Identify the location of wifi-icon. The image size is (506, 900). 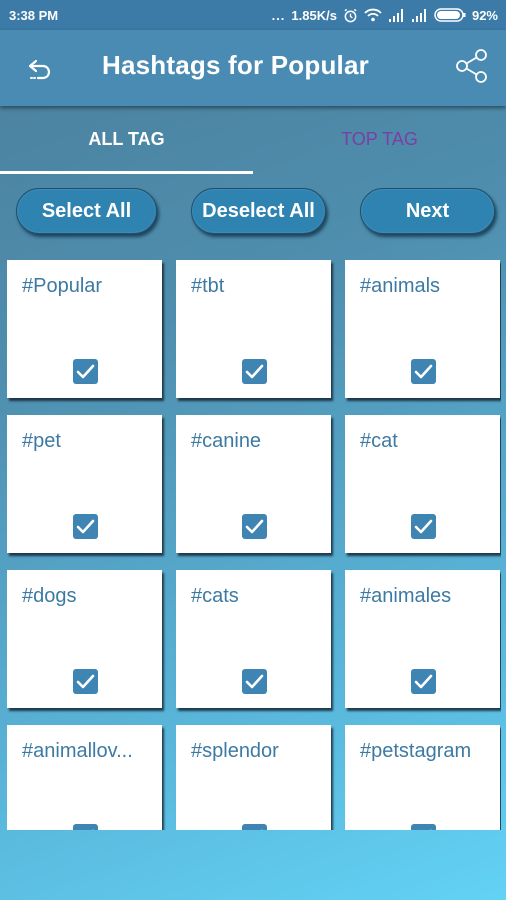
(373, 15).